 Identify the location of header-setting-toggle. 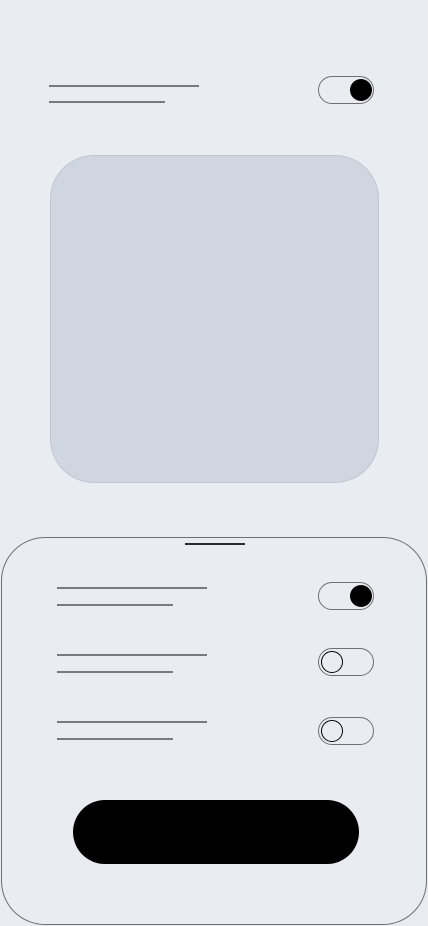
(346, 90).